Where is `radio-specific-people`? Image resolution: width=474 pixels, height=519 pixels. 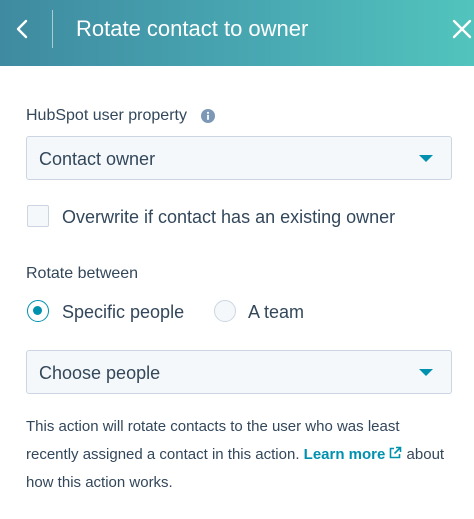
radio-specific-people is located at coordinates (38, 311).